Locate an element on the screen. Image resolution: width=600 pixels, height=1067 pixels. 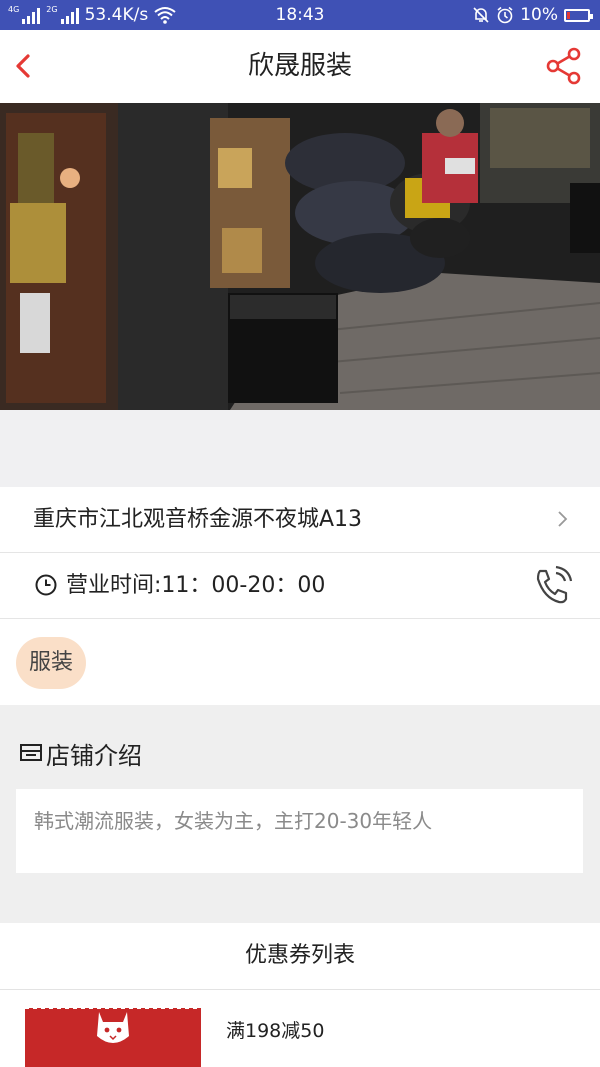
clock-icon is located at coordinates (46, 585).